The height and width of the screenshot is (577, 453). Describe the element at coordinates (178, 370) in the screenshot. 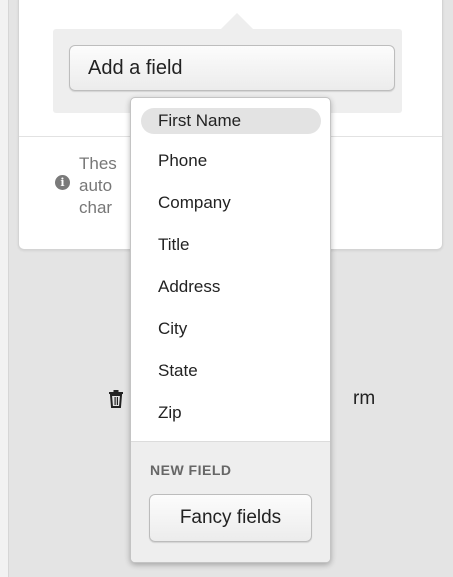

I see `menu-item-label: State` at that location.